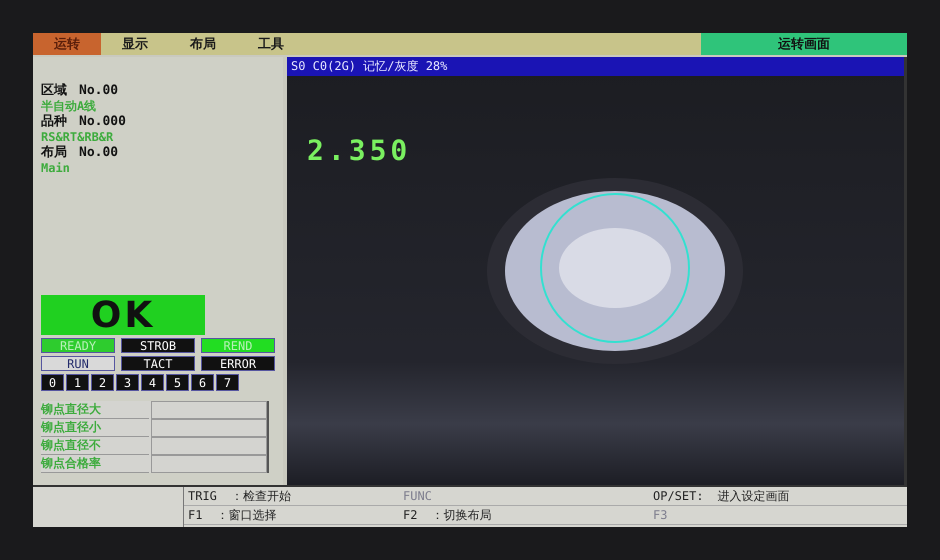 The height and width of the screenshot is (560, 940). Describe the element at coordinates (461, 515) in the screenshot. I see `key-action: ：切换布局` at that location.